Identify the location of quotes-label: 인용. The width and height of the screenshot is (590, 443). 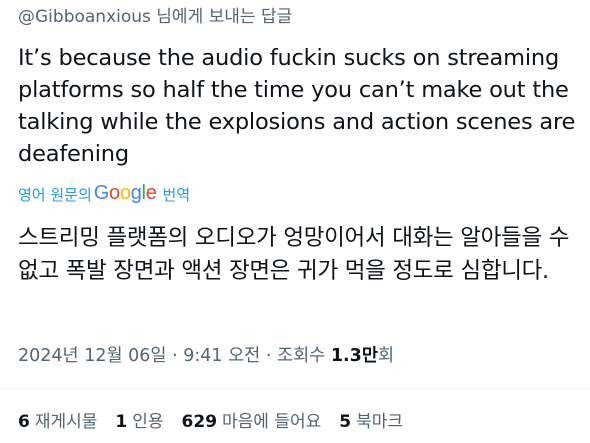
(148, 422).